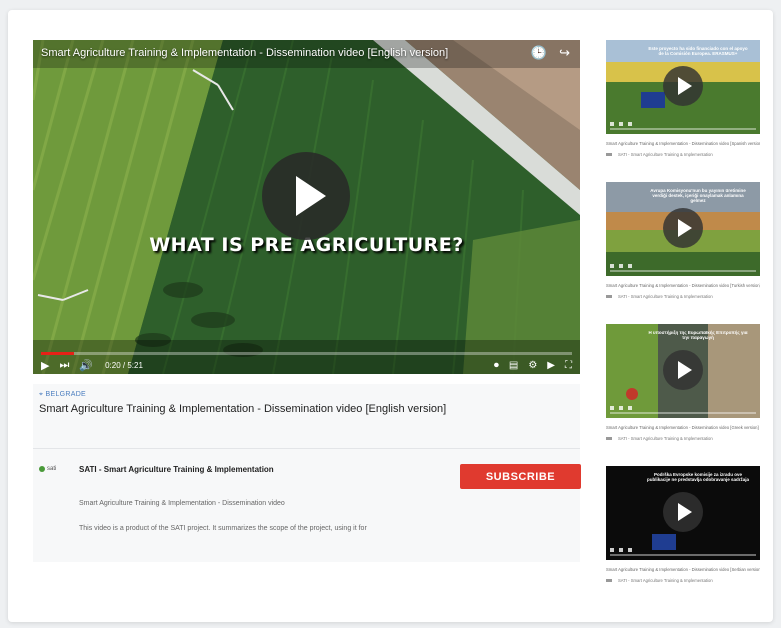  What do you see at coordinates (532, 365) in the screenshot?
I see `settings-icon: ⚙` at bounding box center [532, 365].